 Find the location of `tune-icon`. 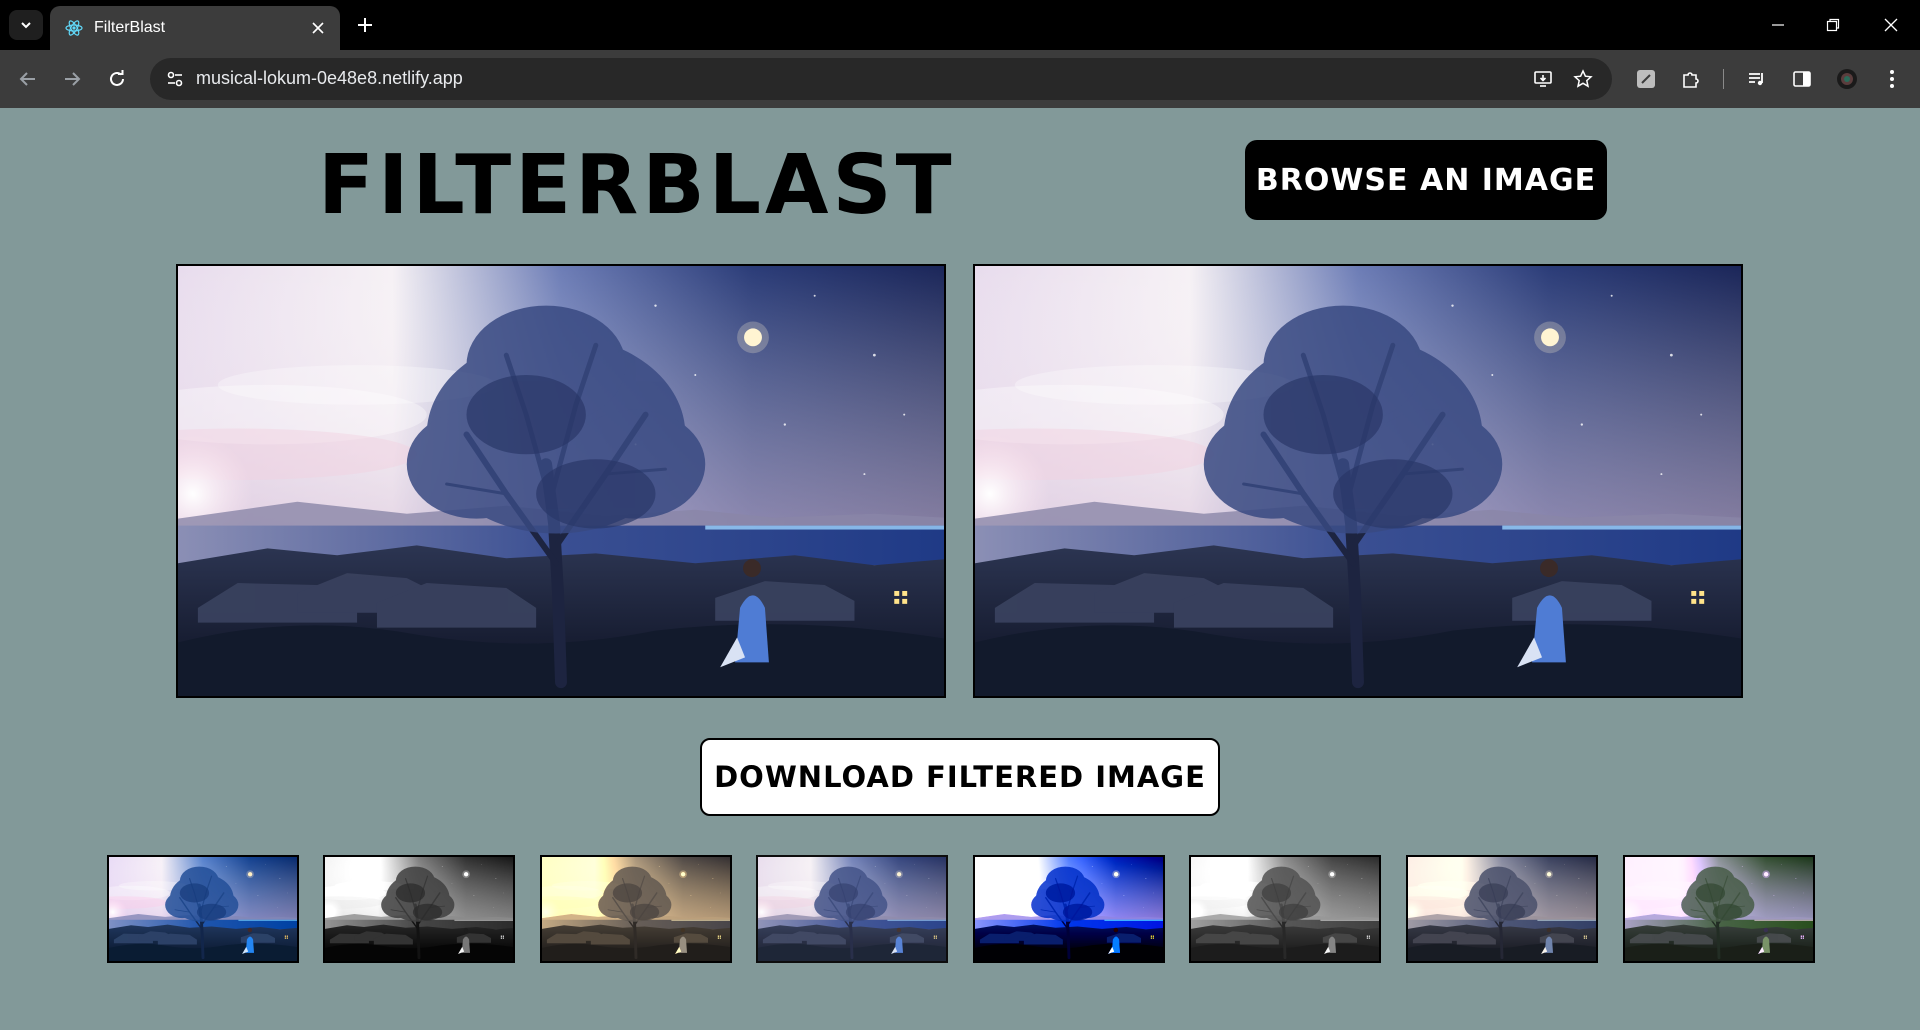

tune-icon is located at coordinates (175, 79).